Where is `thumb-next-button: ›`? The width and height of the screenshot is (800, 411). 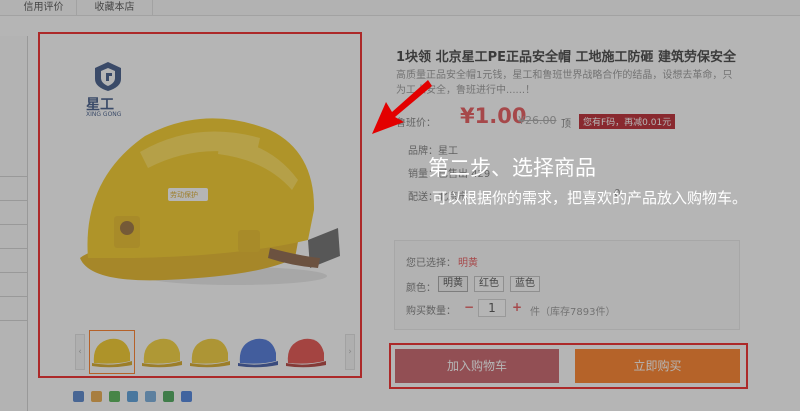 thumb-next-button: › is located at coordinates (350, 352).